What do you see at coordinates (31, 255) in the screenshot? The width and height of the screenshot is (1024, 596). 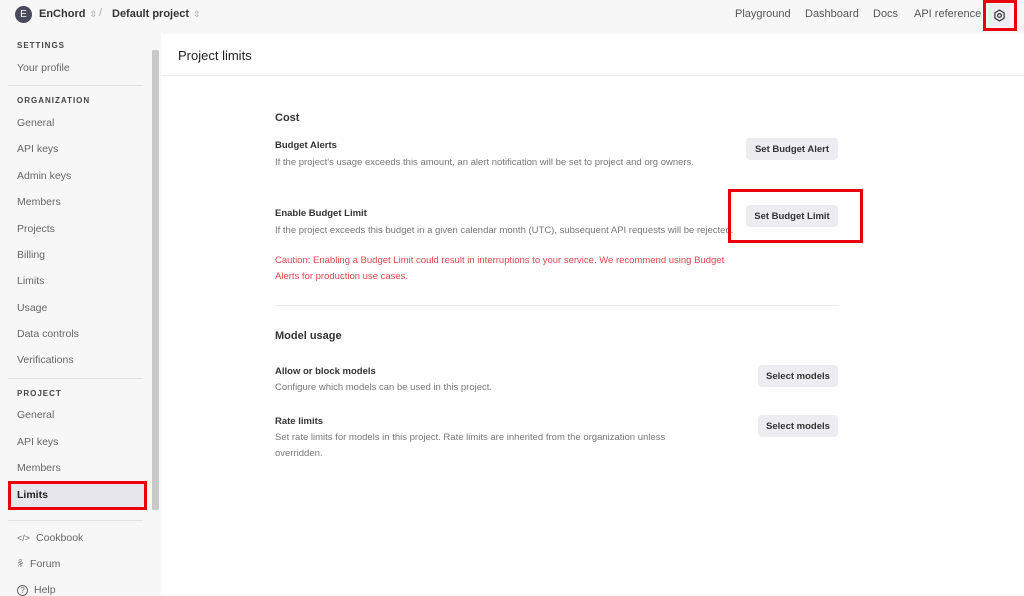 I see `sidebar-item-billing: Billing` at bounding box center [31, 255].